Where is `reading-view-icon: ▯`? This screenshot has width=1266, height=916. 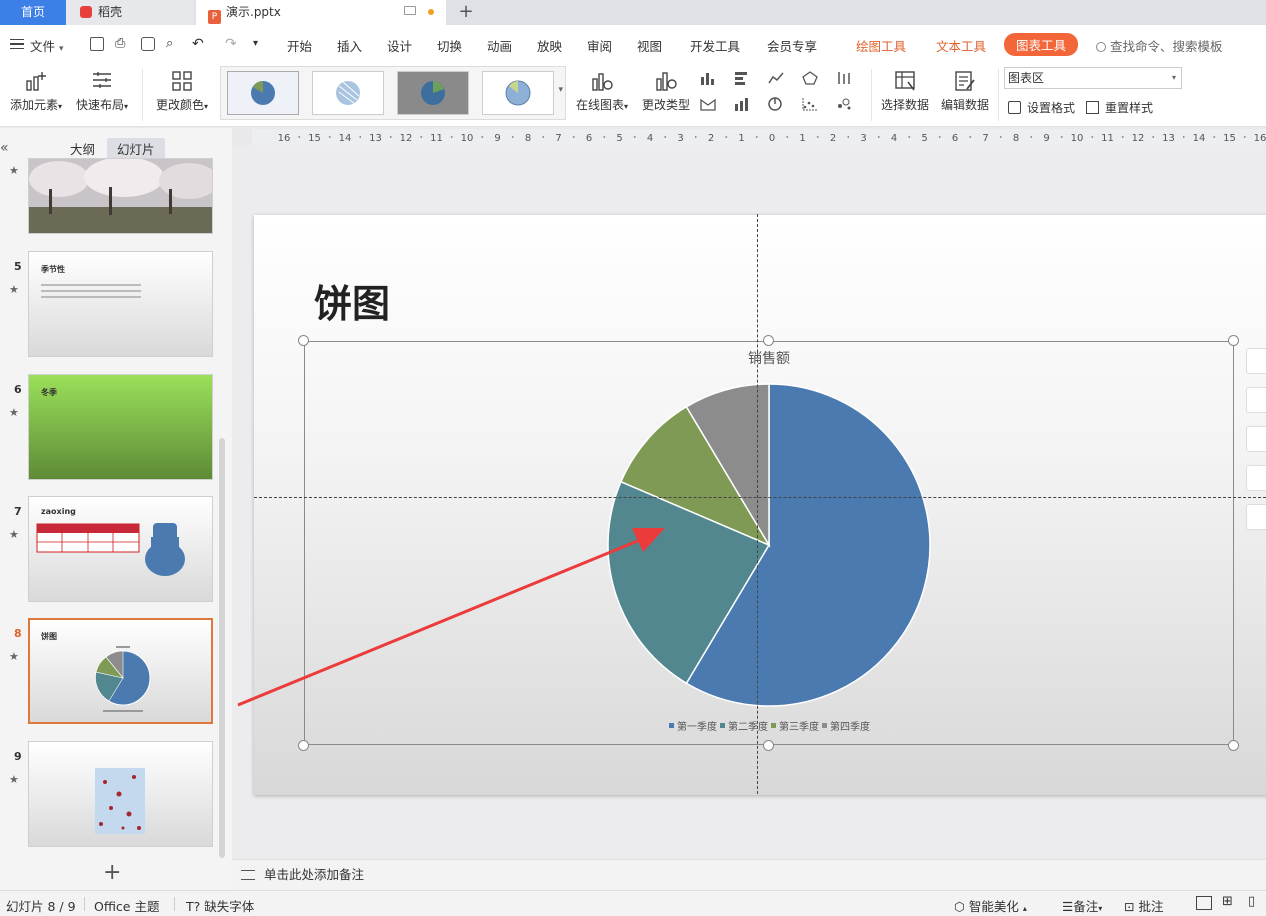
reading-view-icon: ▯ is located at coordinates (1251, 901).